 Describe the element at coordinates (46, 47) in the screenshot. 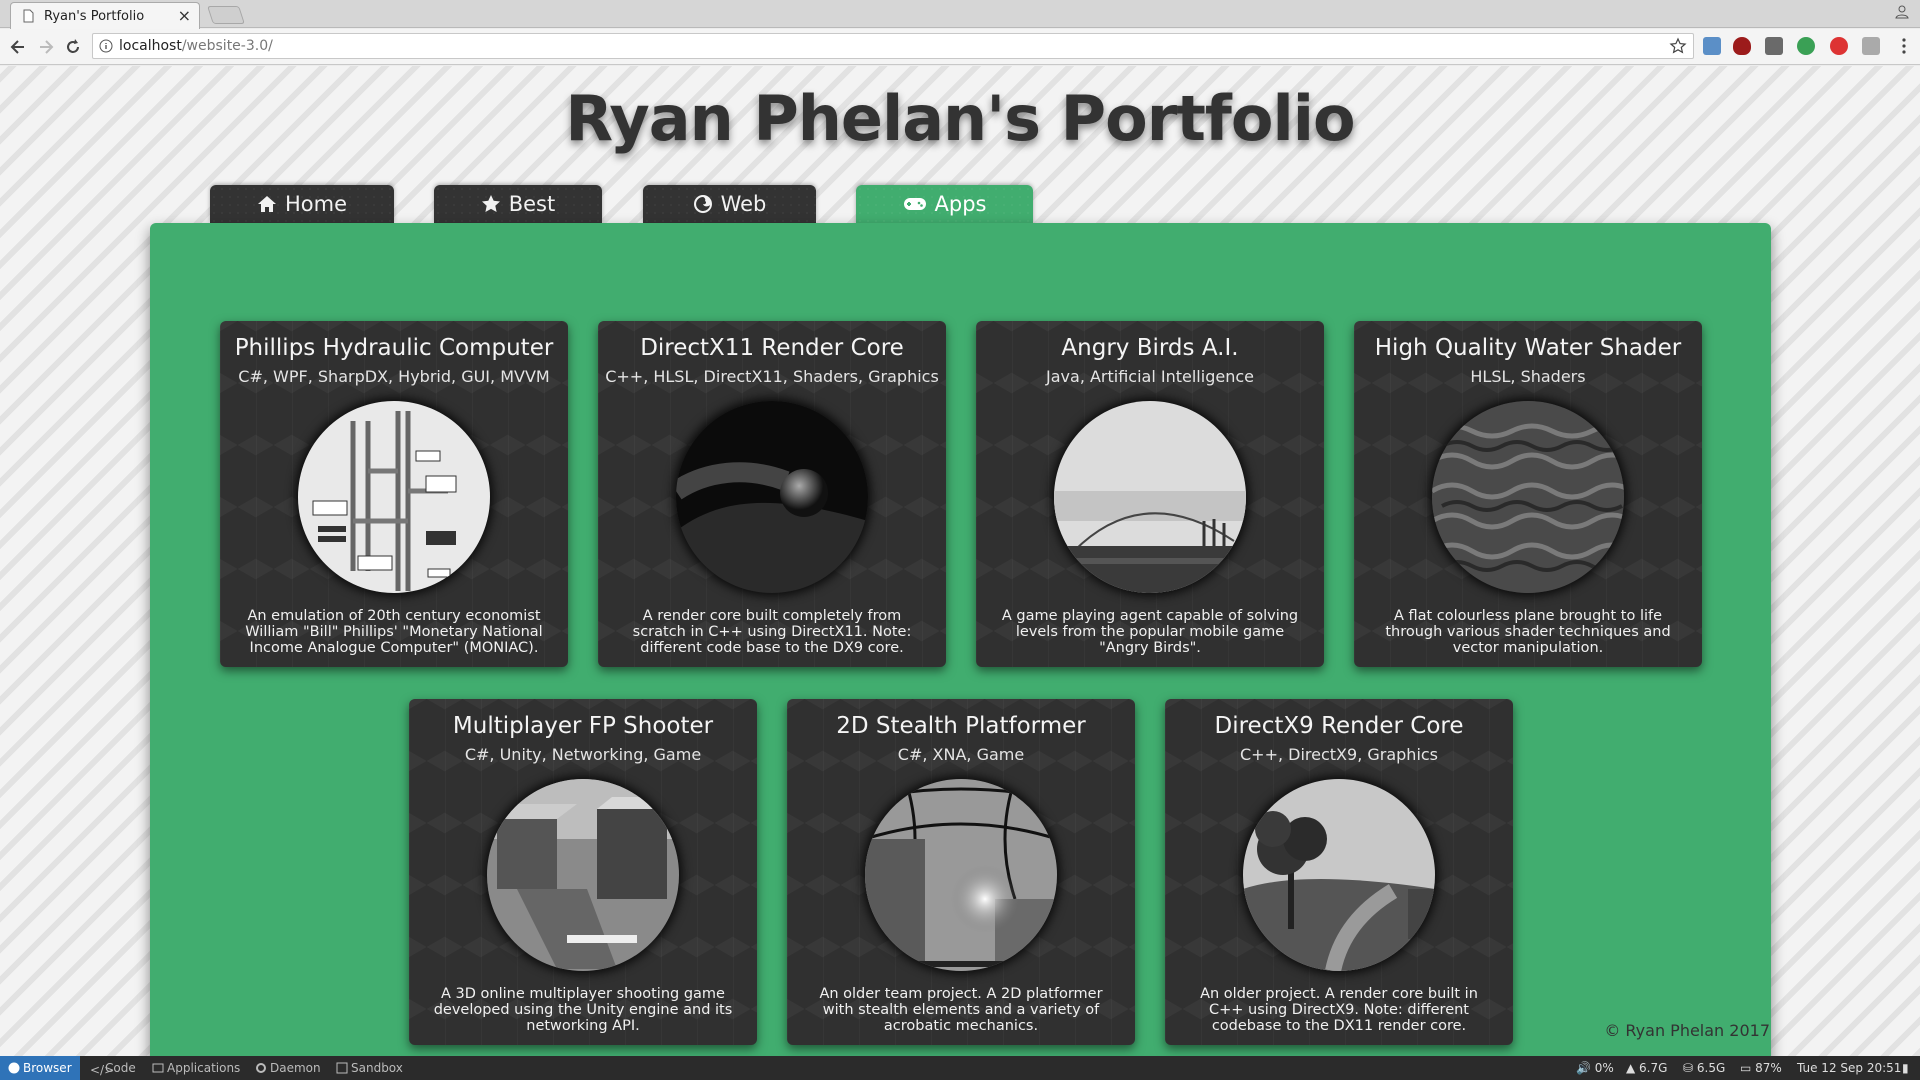

I see `forward-icon` at that location.